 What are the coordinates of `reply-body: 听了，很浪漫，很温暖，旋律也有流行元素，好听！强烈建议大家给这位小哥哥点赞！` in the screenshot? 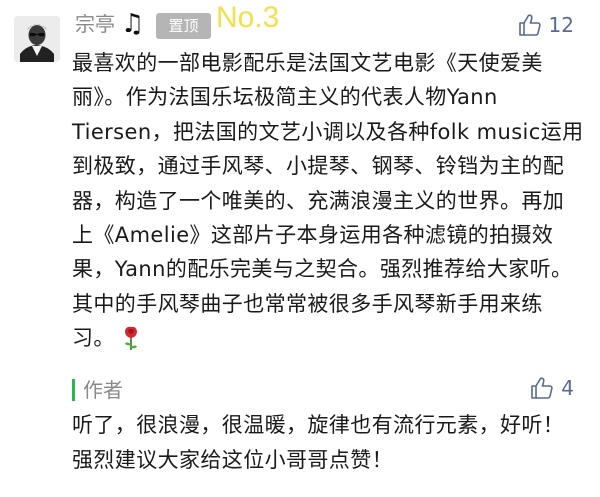 It's located at (318, 442).